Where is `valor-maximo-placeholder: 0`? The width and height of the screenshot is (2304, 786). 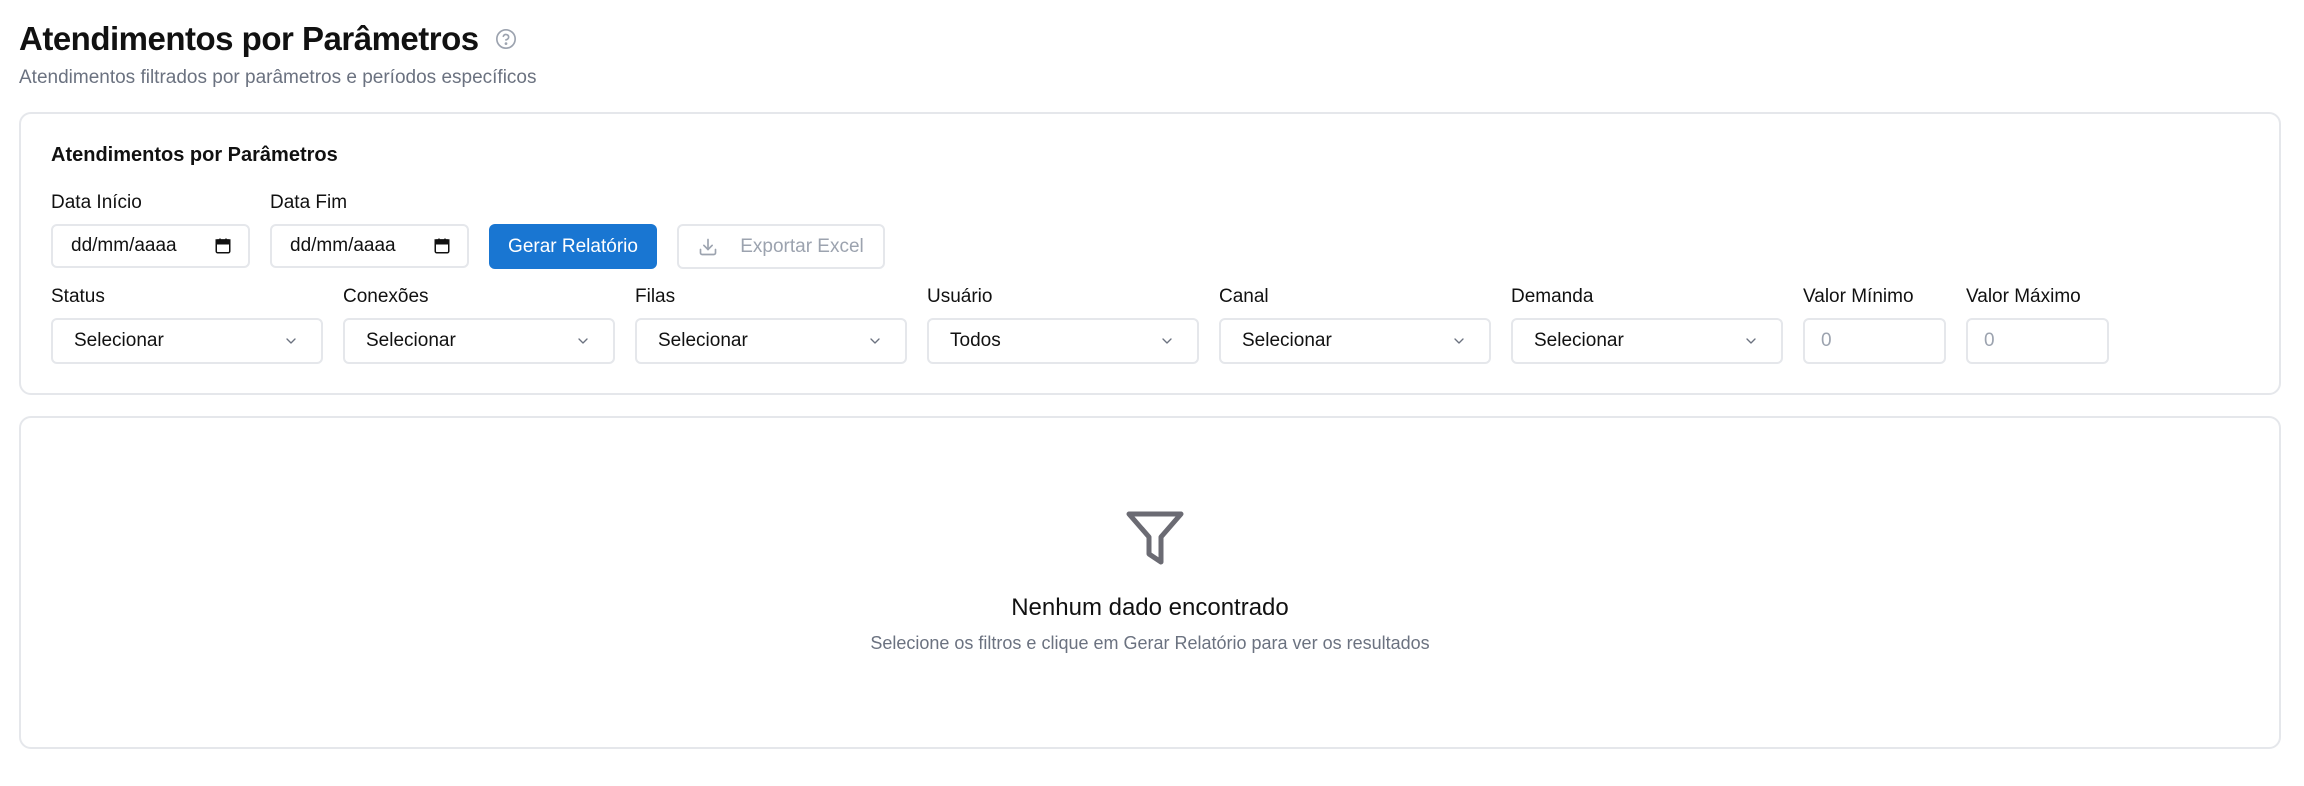 valor-maximo-placeholder: 0 is located at coordinates (1989, 340).